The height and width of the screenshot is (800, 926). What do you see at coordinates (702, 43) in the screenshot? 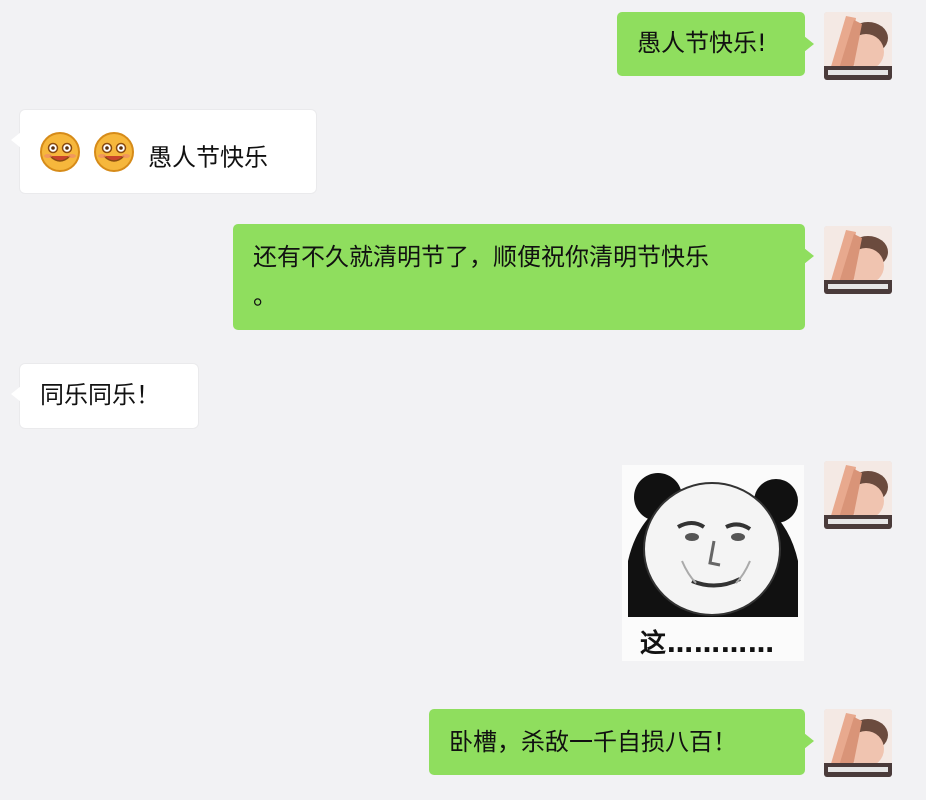
I see `message-text: 愚人节快乐!` at bounding box center [702, 43].